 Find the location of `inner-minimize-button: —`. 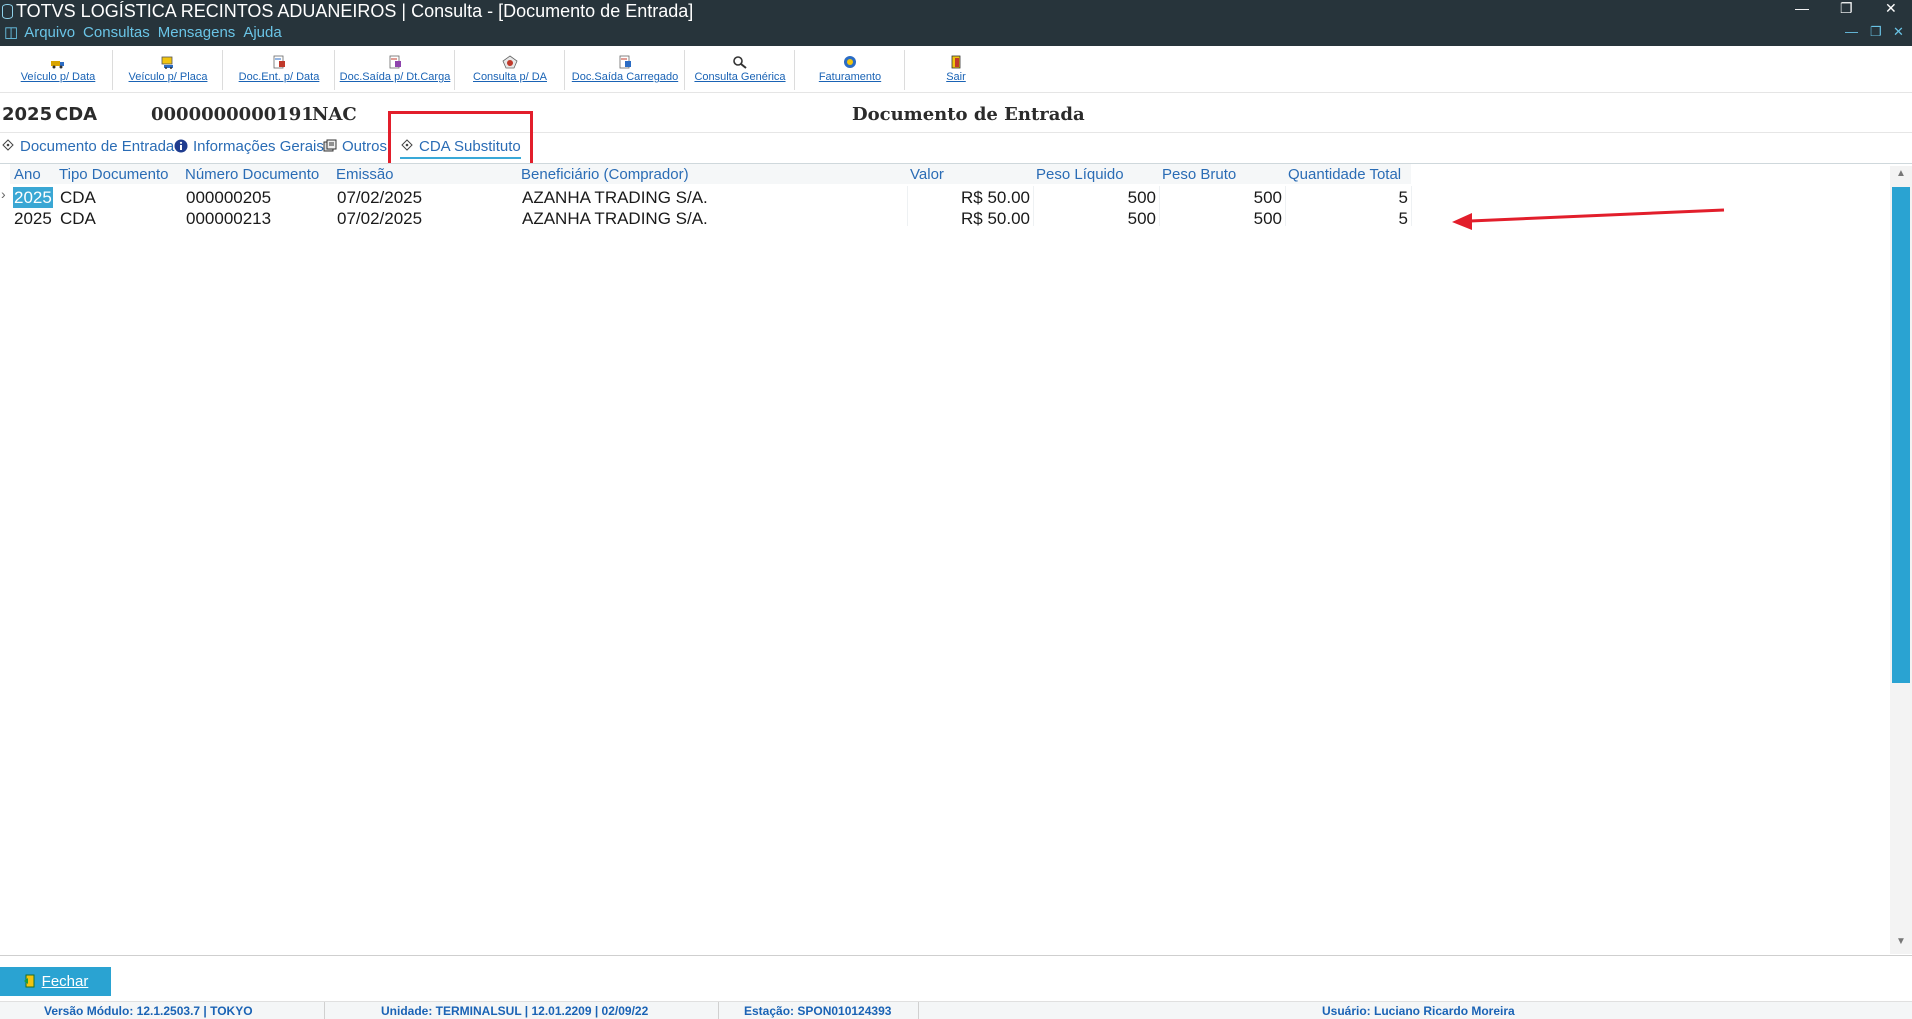

inner-minimize-button: — is located at coordinates (1851, 31).